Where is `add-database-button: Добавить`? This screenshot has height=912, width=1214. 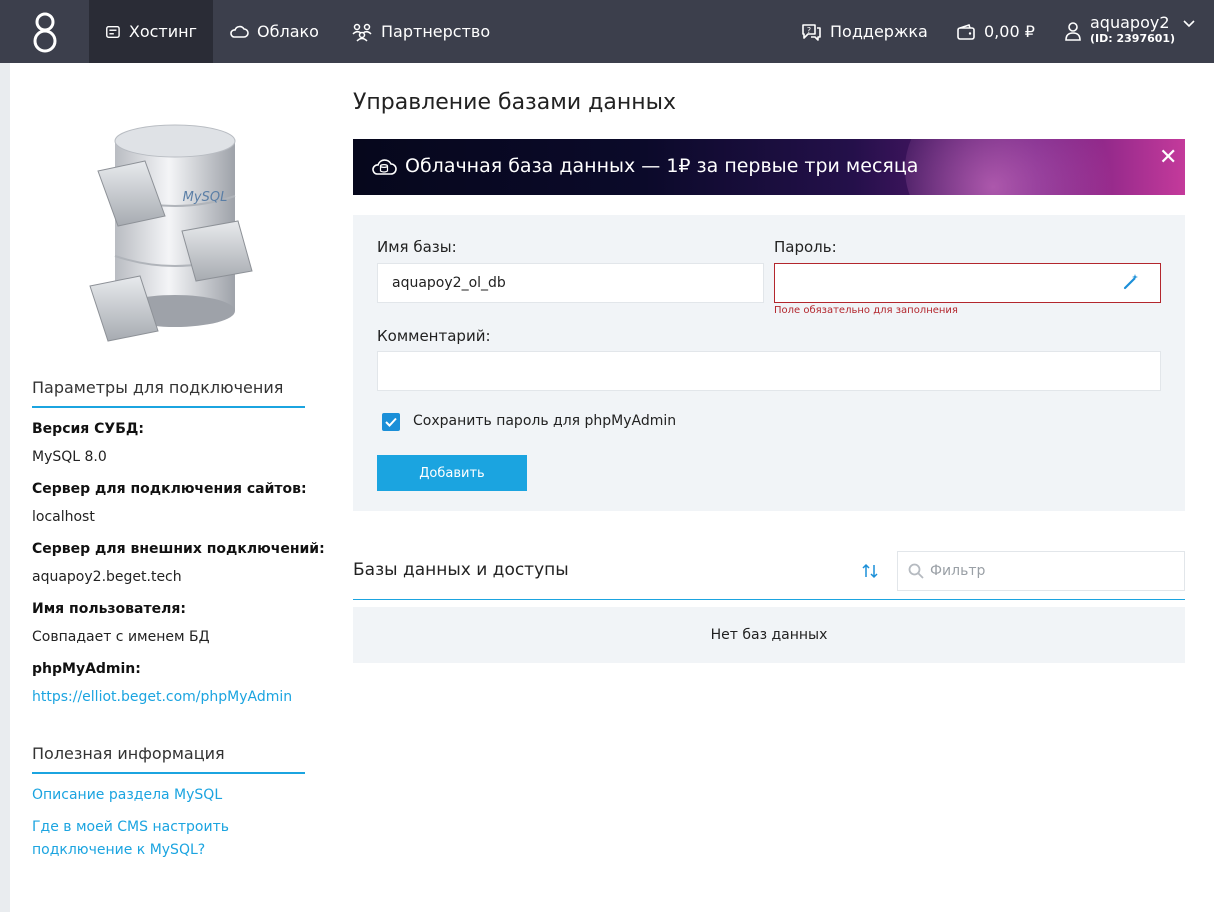
add-database-button: Добавить is located at coordinates (452, 473).